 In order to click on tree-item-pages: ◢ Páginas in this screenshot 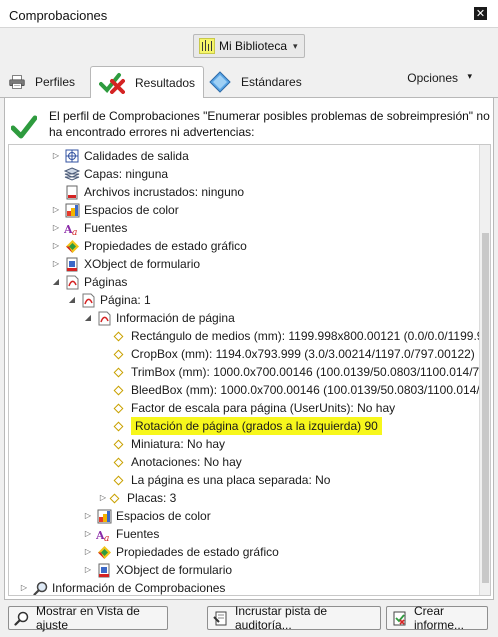, I will do `click(89, 282)`.